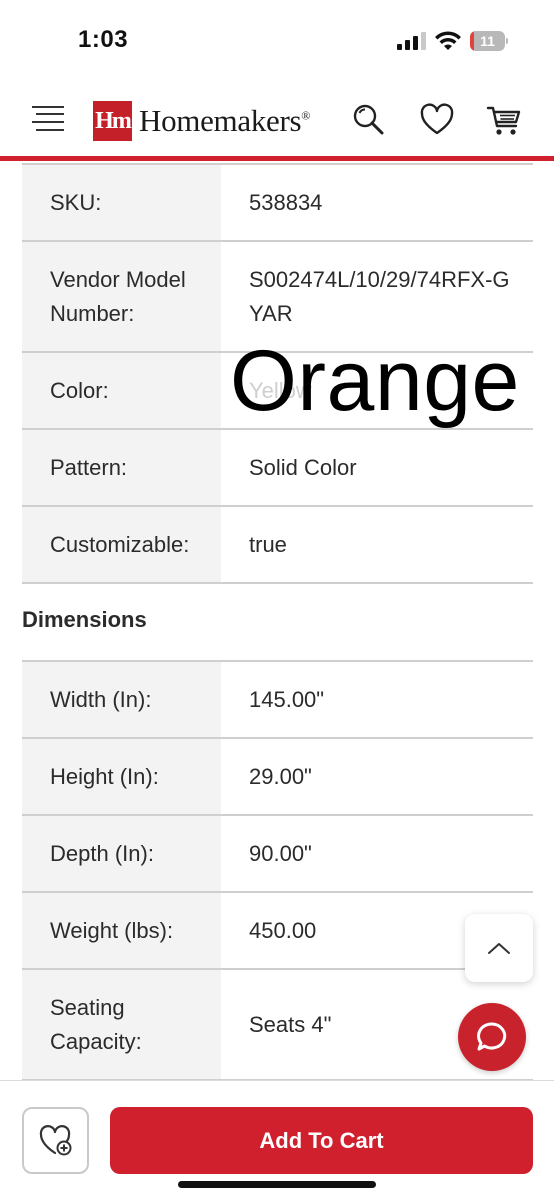 The height and width of the screenshot is (1200, 554). I want to click on logo-mark: Hm, so click(112, 121).